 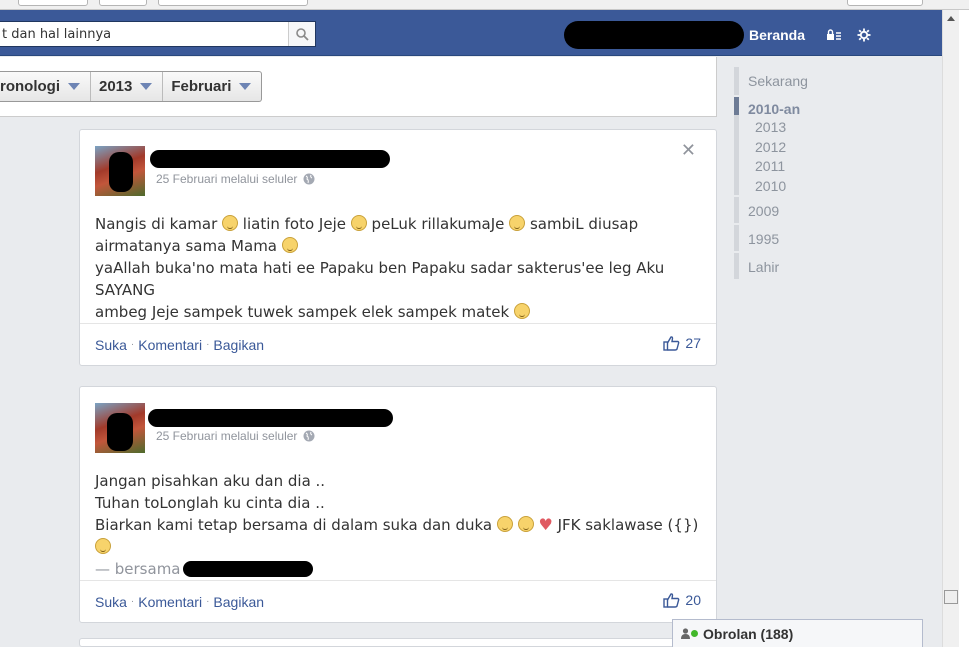 What do you see at coordinates (210, 481) in the screenshot?
I see `post-text-segment: Jangan pisahkan aku dan dia ..` at bounding box center [210, 481].